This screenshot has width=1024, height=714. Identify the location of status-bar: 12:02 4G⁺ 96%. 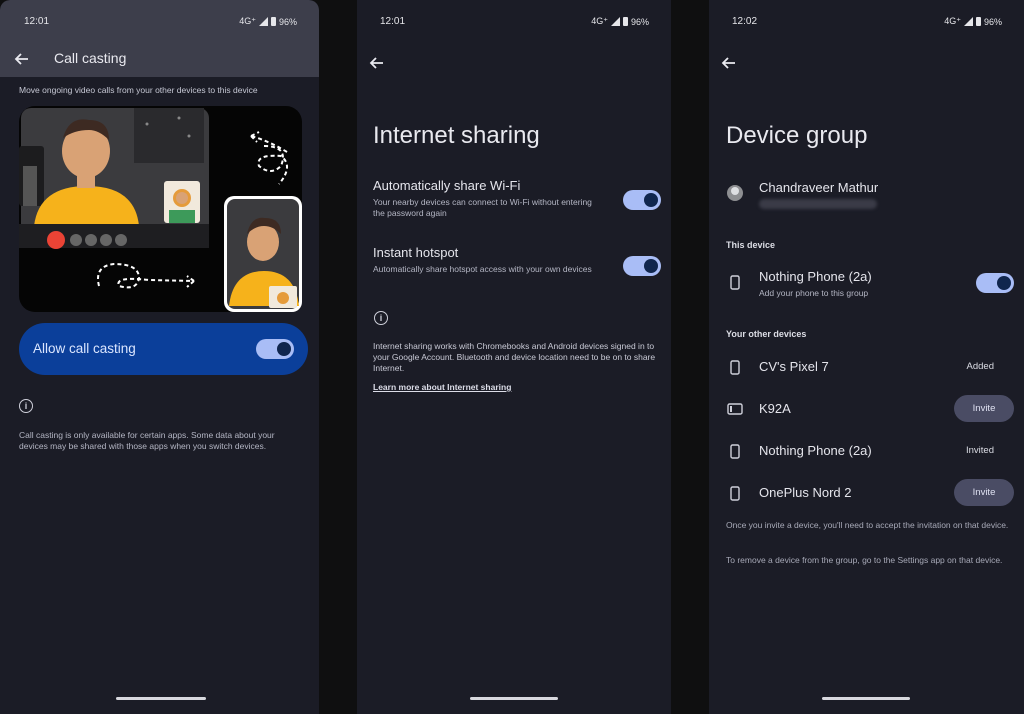
(866, 22).